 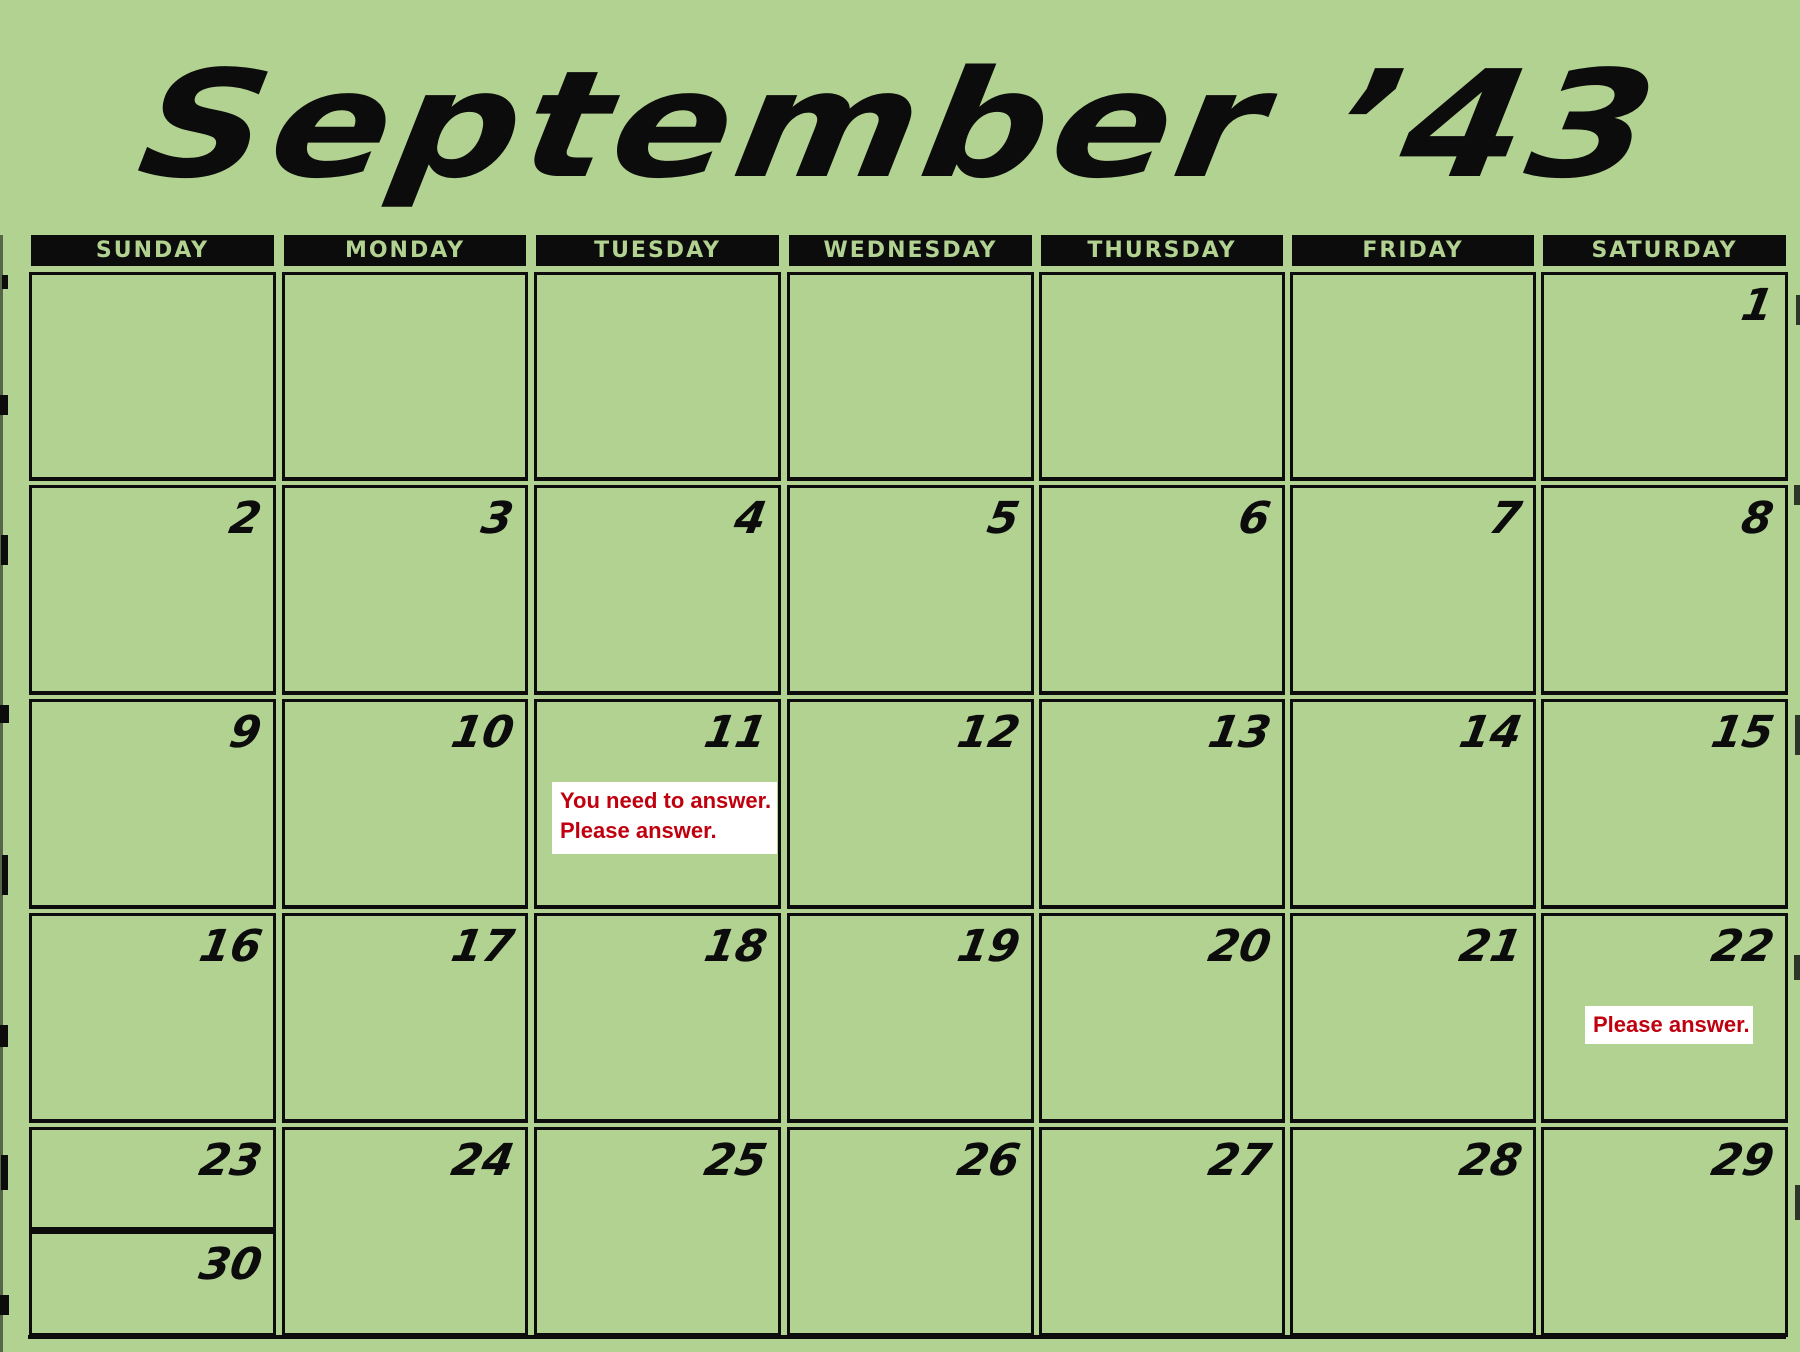 What do you see at coordinates (988, 946) in the screenshot?
I see `date-number: 19` at bounding box center [988, 946].